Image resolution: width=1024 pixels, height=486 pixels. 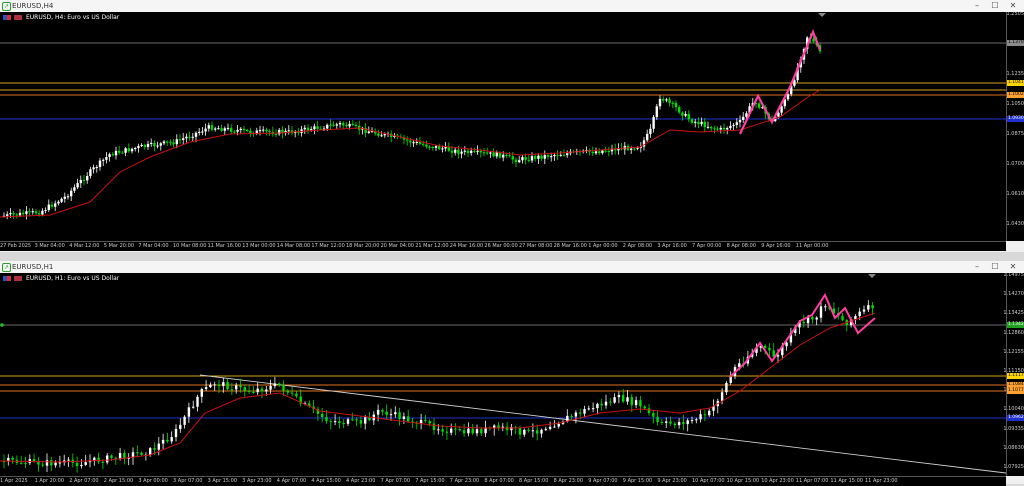 What do you see at coordinates (671, 246) in the screenshot?
I see `time-axis-label: 3 Apr 16:00` at bounding box center [671, 246].